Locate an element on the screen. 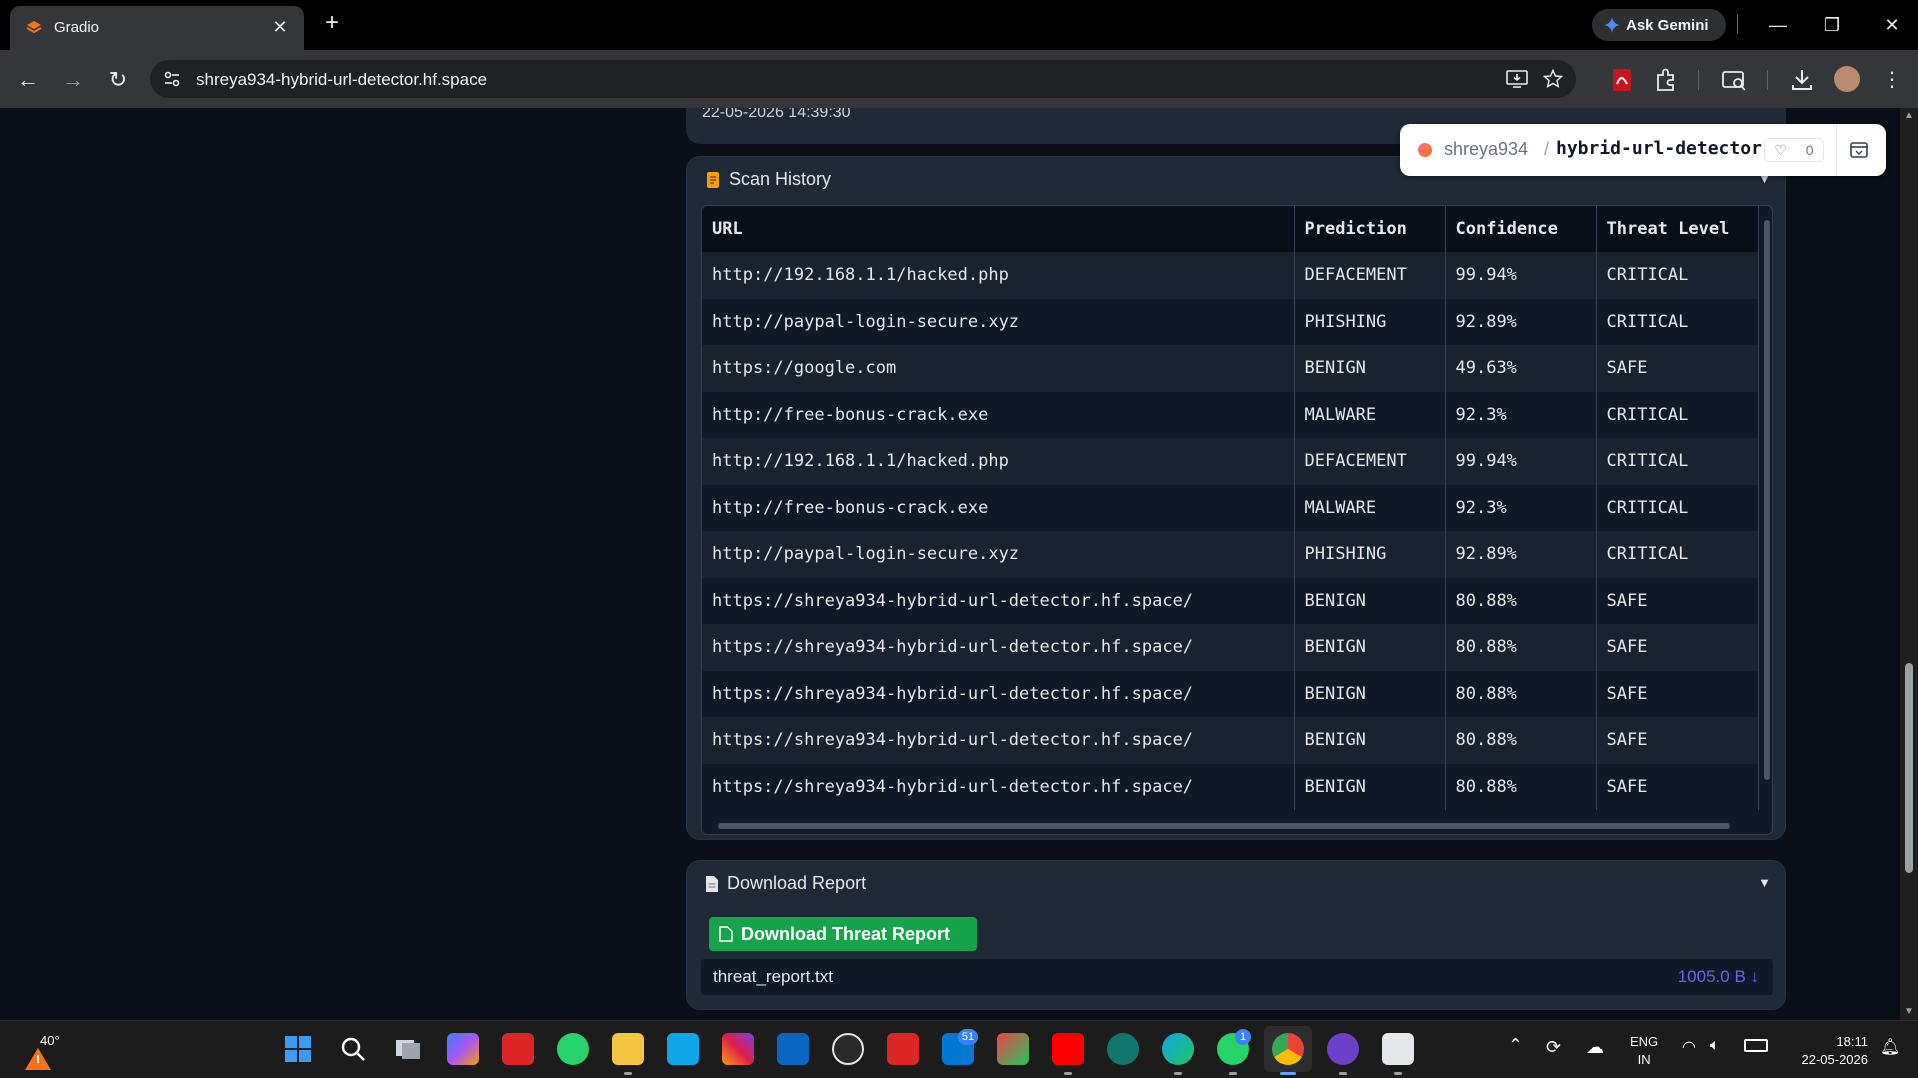 This screenshot has width=1918, height=1078. profile-avatar is located at coordinates (1847, 79).